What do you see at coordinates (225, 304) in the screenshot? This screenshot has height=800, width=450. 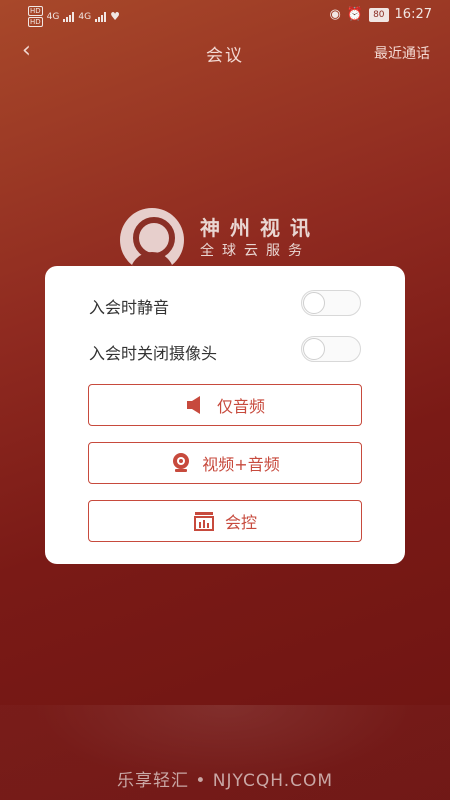 I see `mute-on-join-row: 入会时静音` at bounding box center [225, 304].